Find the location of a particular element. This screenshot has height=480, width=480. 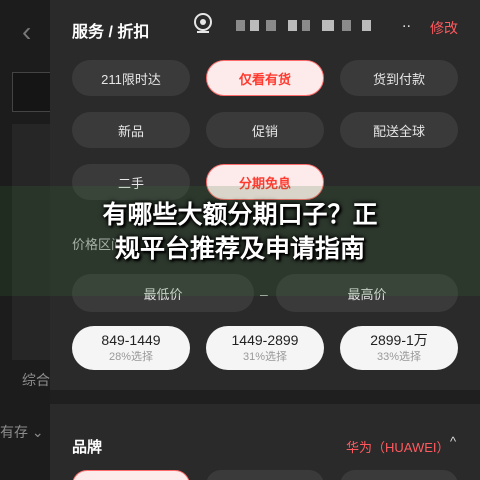

price-range-chip: 2899-1万 33%选择 is located at coordinates (399, 348).